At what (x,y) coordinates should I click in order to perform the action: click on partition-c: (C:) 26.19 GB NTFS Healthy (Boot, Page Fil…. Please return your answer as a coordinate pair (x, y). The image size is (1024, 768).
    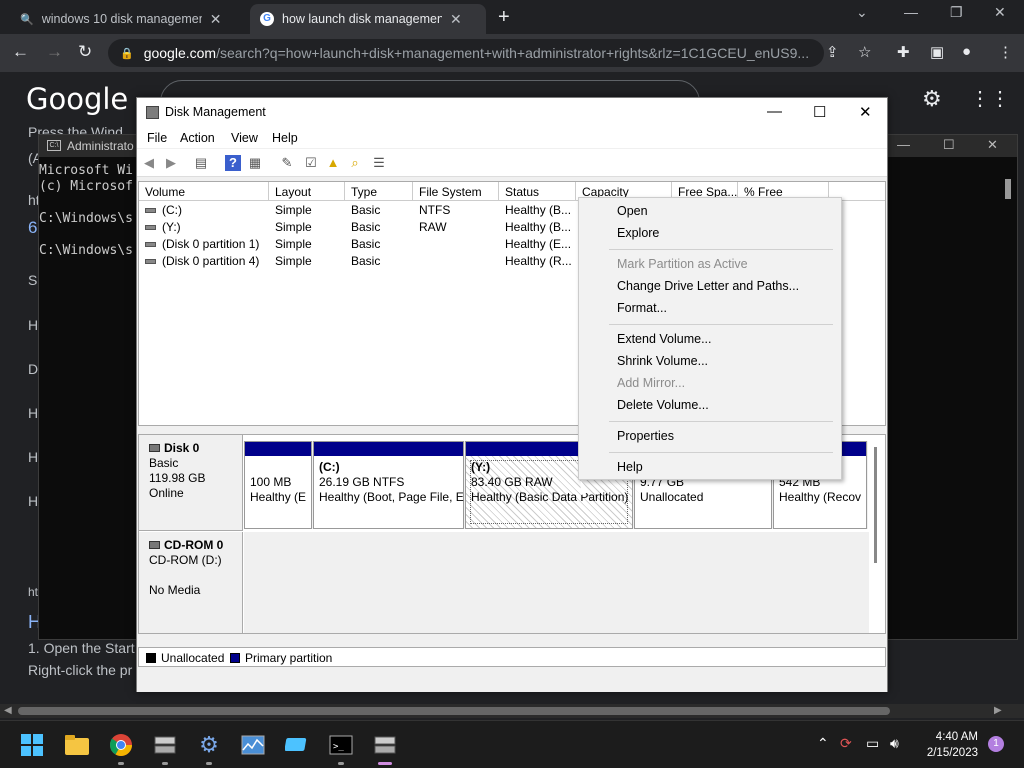
    Looking at the image, I should click on (388, 485).